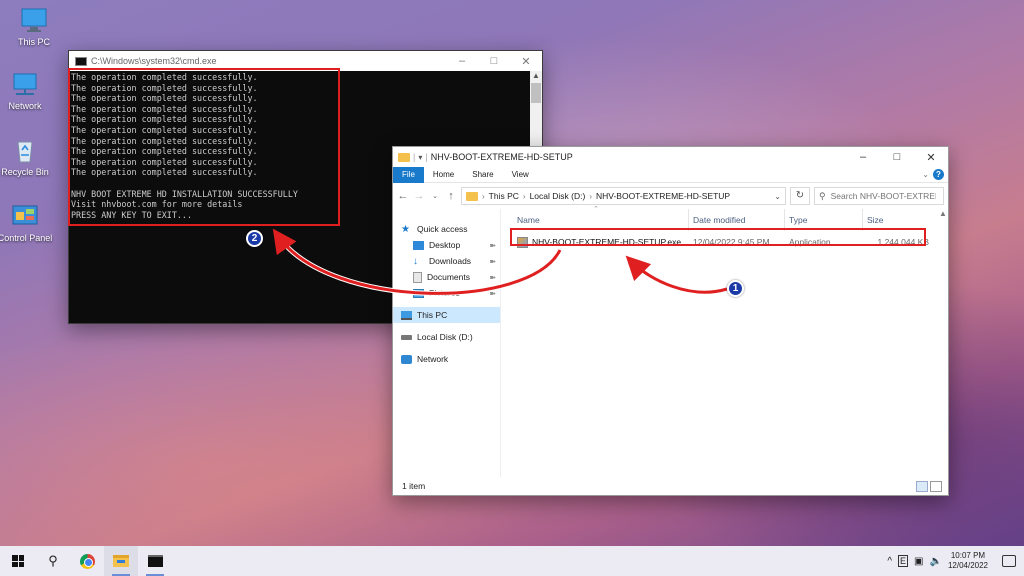 The height and width of the screenshot is (576, 1024). What do you see at coordinates (718, 237) in the screenshot?
I see `file-row-highlight` at bounding box center [718, 237].